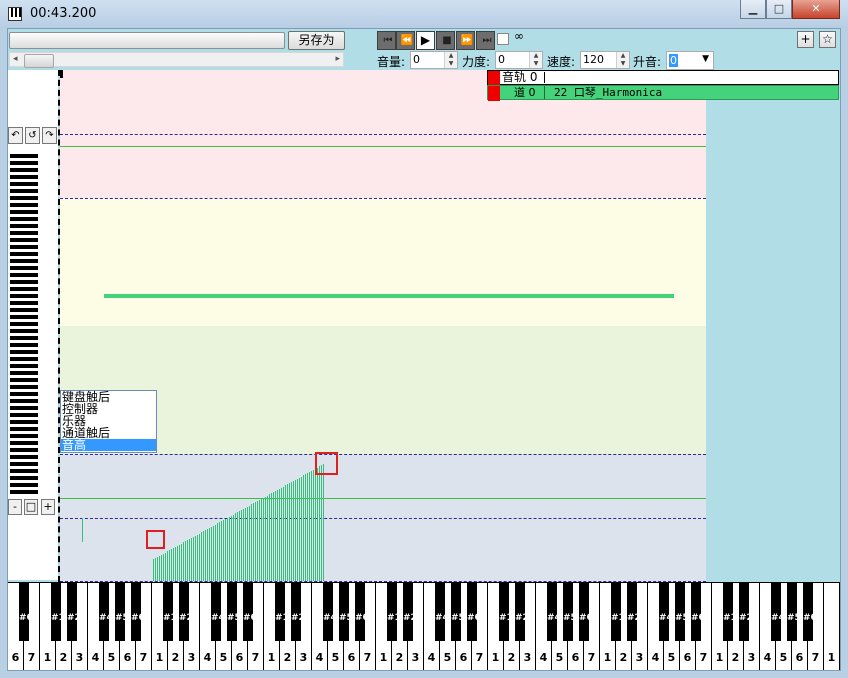  What do you see at coordinates (176, 60) in the screenshot?
I see `horizontal-scrollbar: ◂ ▸` at bounding box center [176, 60].